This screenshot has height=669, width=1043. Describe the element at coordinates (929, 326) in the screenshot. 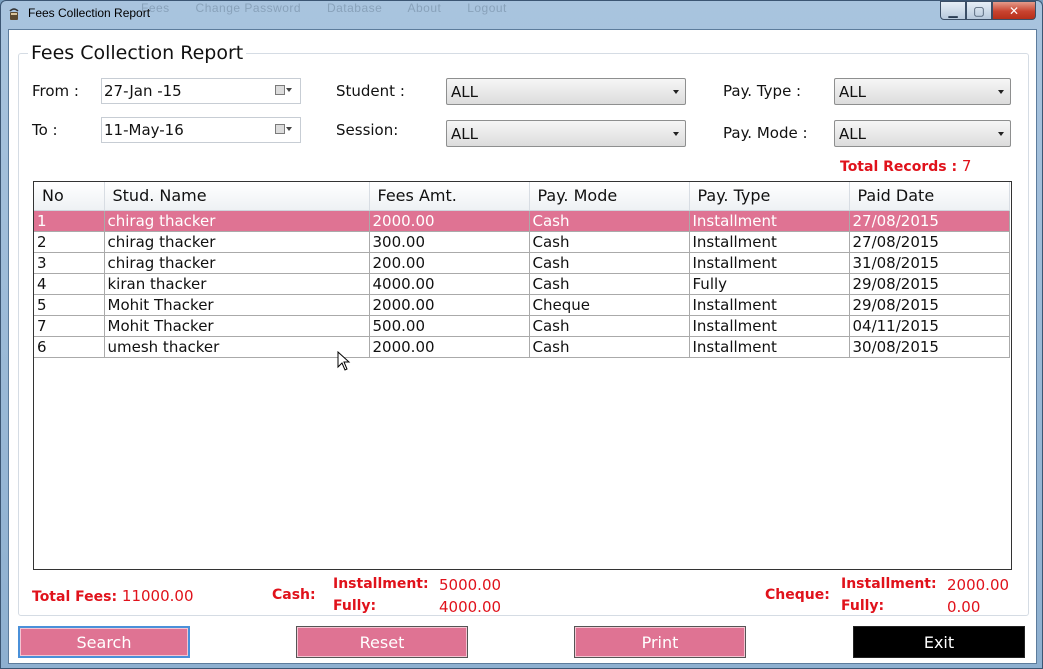

I see `cell-paid-date: 04/11/2015` at that location.